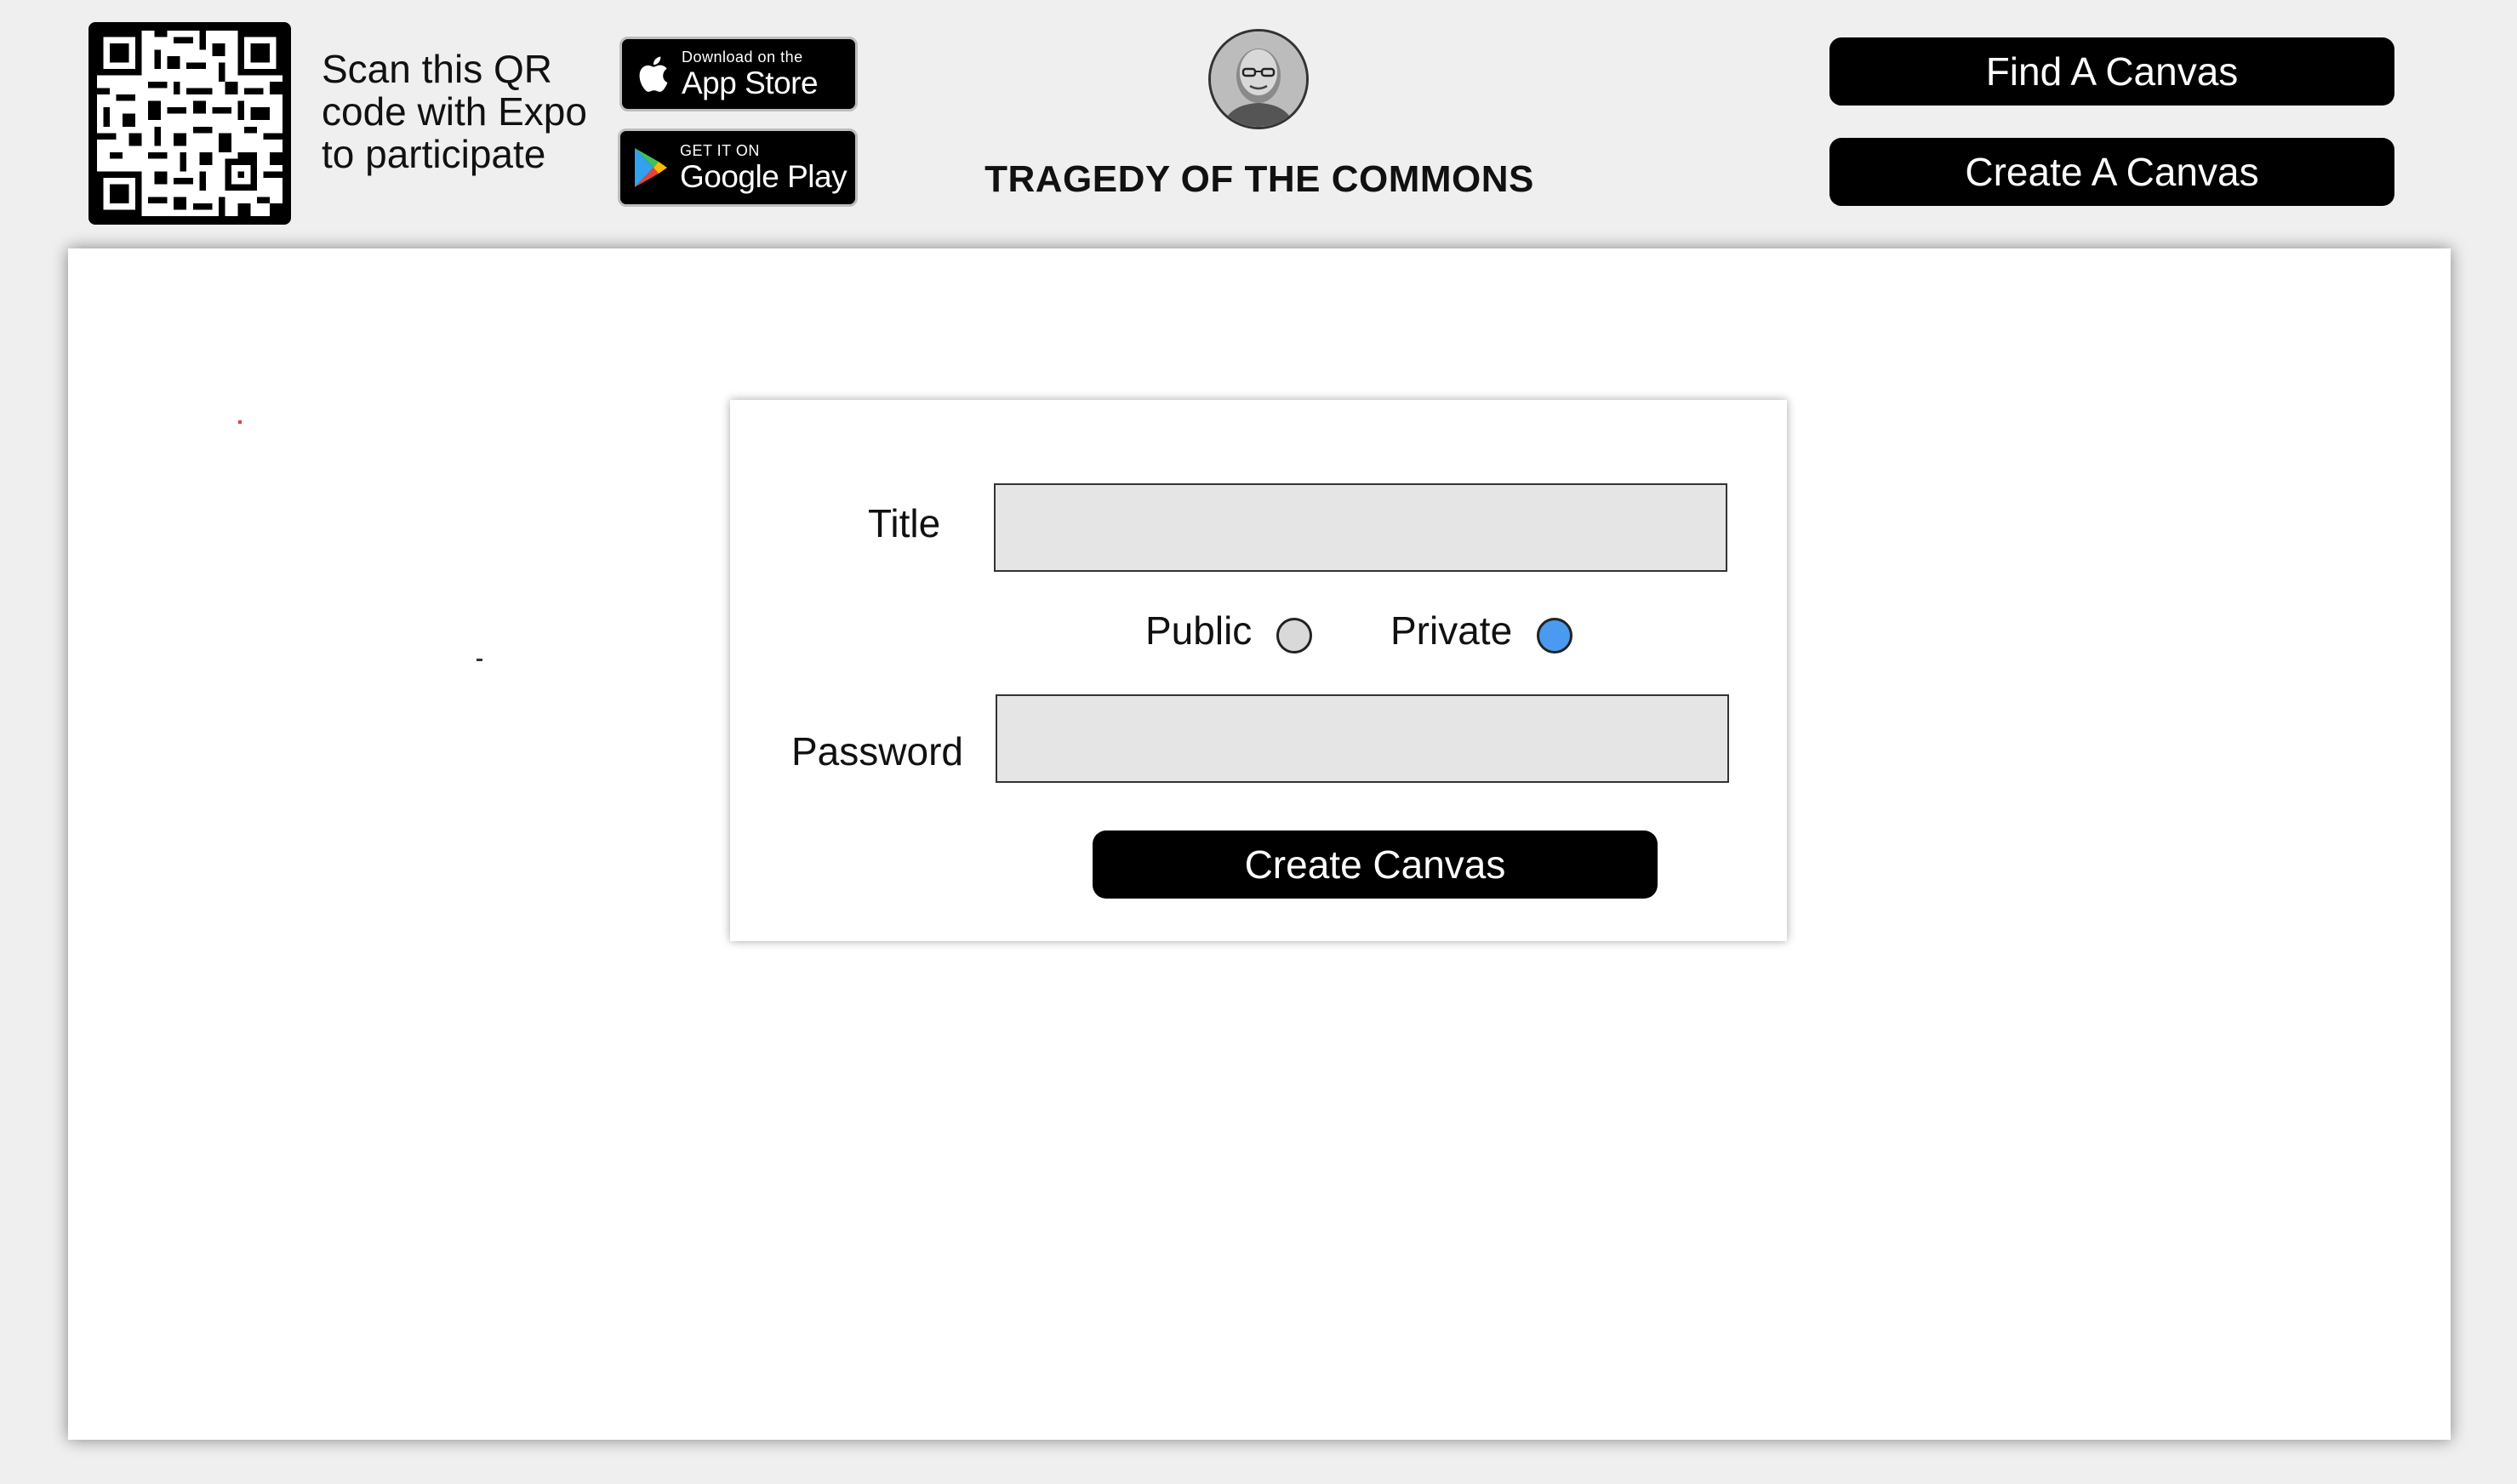  Describe the element at coordinates (1360, 527) in the screenshot. I see `title-input` at that location.